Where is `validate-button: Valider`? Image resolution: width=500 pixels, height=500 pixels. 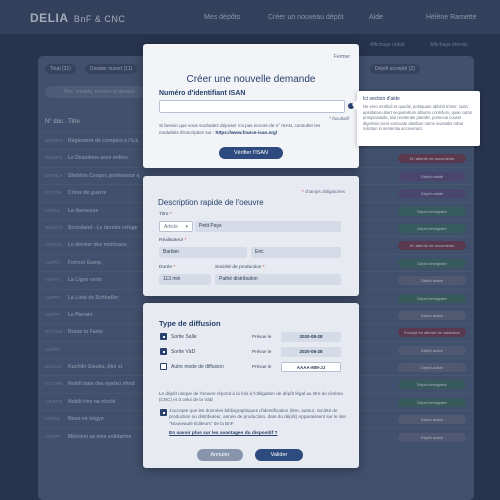 validate-button: Valider is located at coordinates (279, 455).